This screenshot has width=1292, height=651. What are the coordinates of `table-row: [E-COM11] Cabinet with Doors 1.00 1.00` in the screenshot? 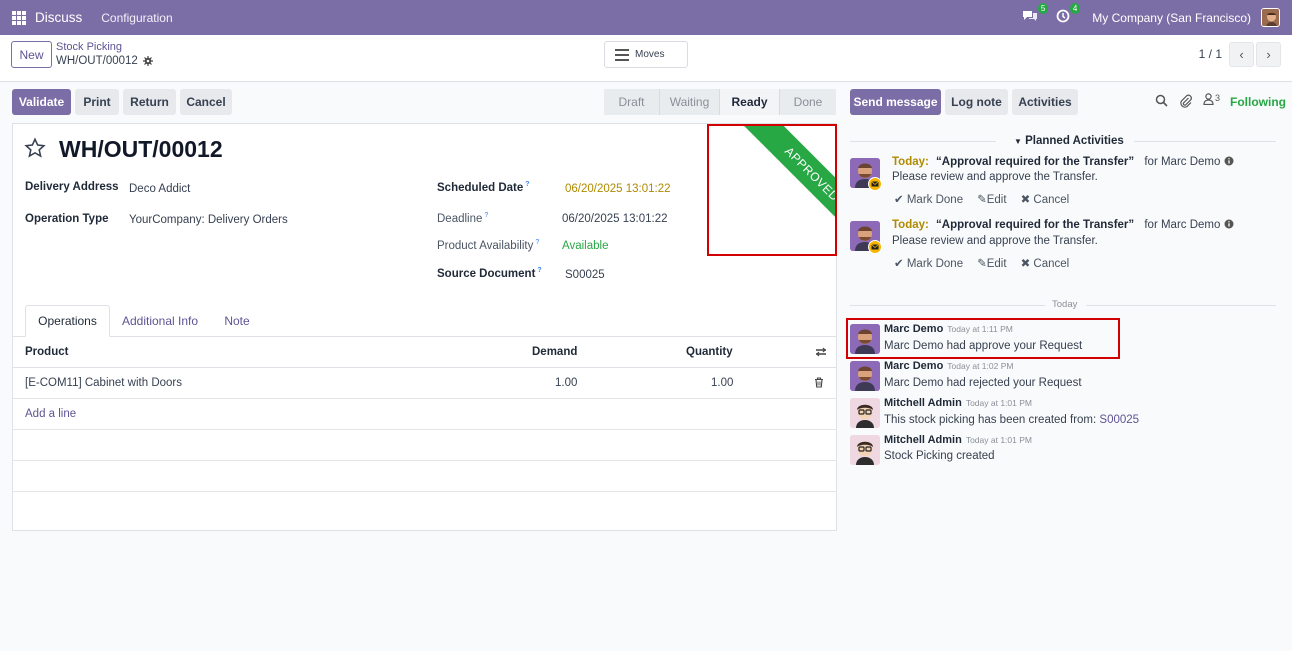 It's located at (424, 383).